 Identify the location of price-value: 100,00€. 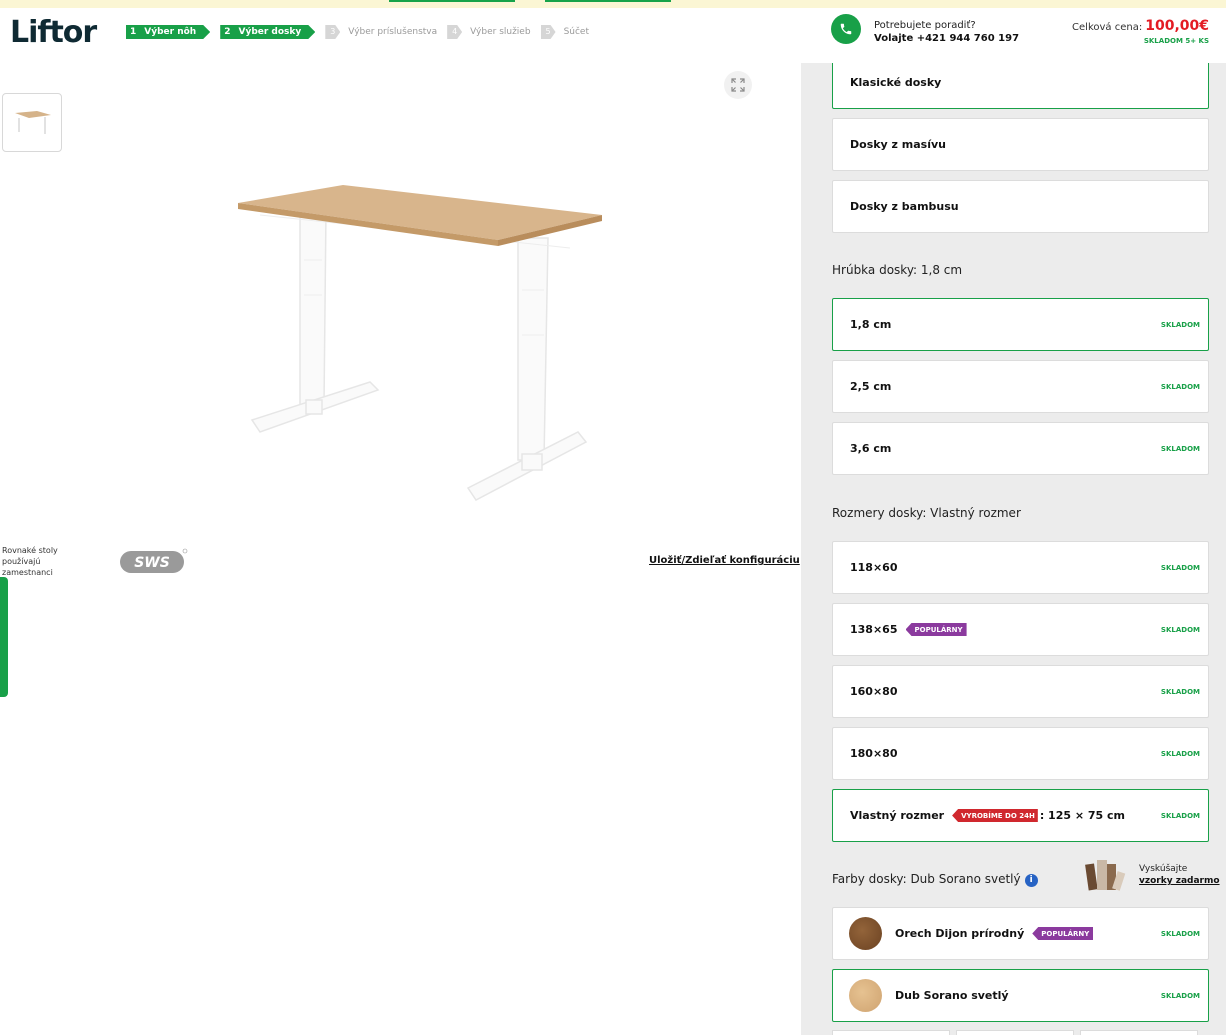
(1177, 26).